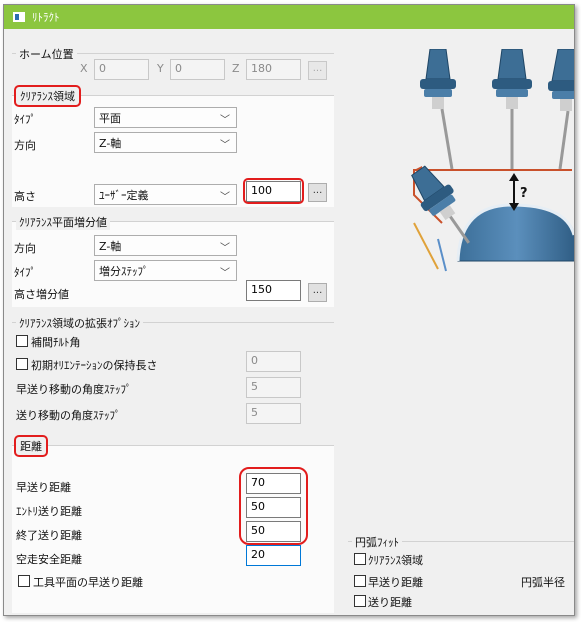  What do you see at coordinates (360, 559) in the screenshot?
I see `arc-clearance-checkbox` at bounding box center [360, 559].